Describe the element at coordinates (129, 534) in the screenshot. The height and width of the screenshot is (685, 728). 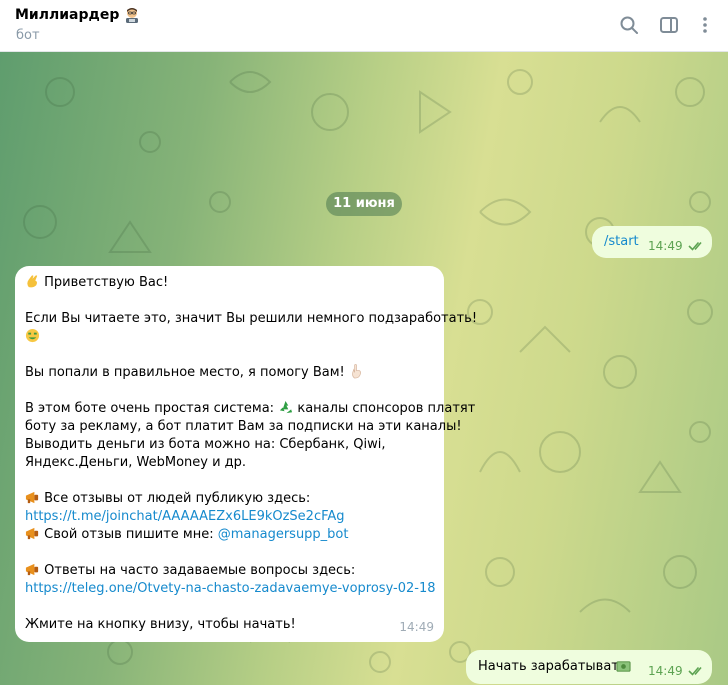
I see `message-text: Свой отзыв пишите мне:` at that location.